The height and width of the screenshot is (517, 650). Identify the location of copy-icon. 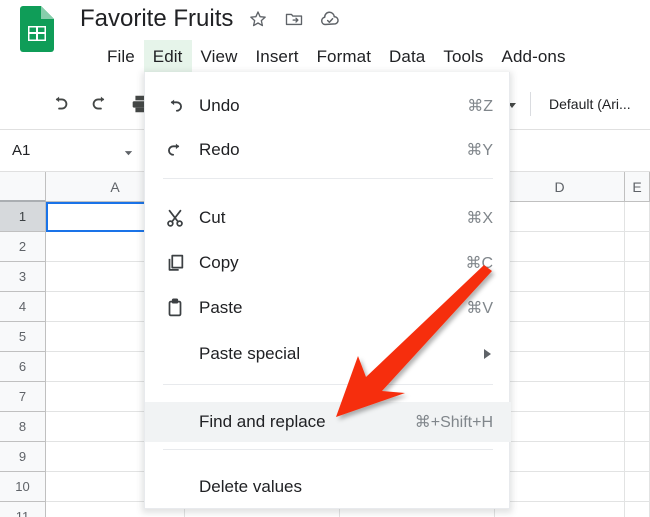
(175, 263).